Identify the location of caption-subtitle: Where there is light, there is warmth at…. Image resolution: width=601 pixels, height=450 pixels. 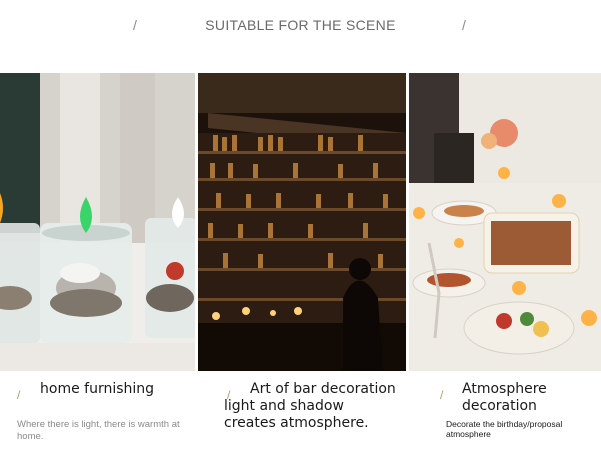
(98, 430).